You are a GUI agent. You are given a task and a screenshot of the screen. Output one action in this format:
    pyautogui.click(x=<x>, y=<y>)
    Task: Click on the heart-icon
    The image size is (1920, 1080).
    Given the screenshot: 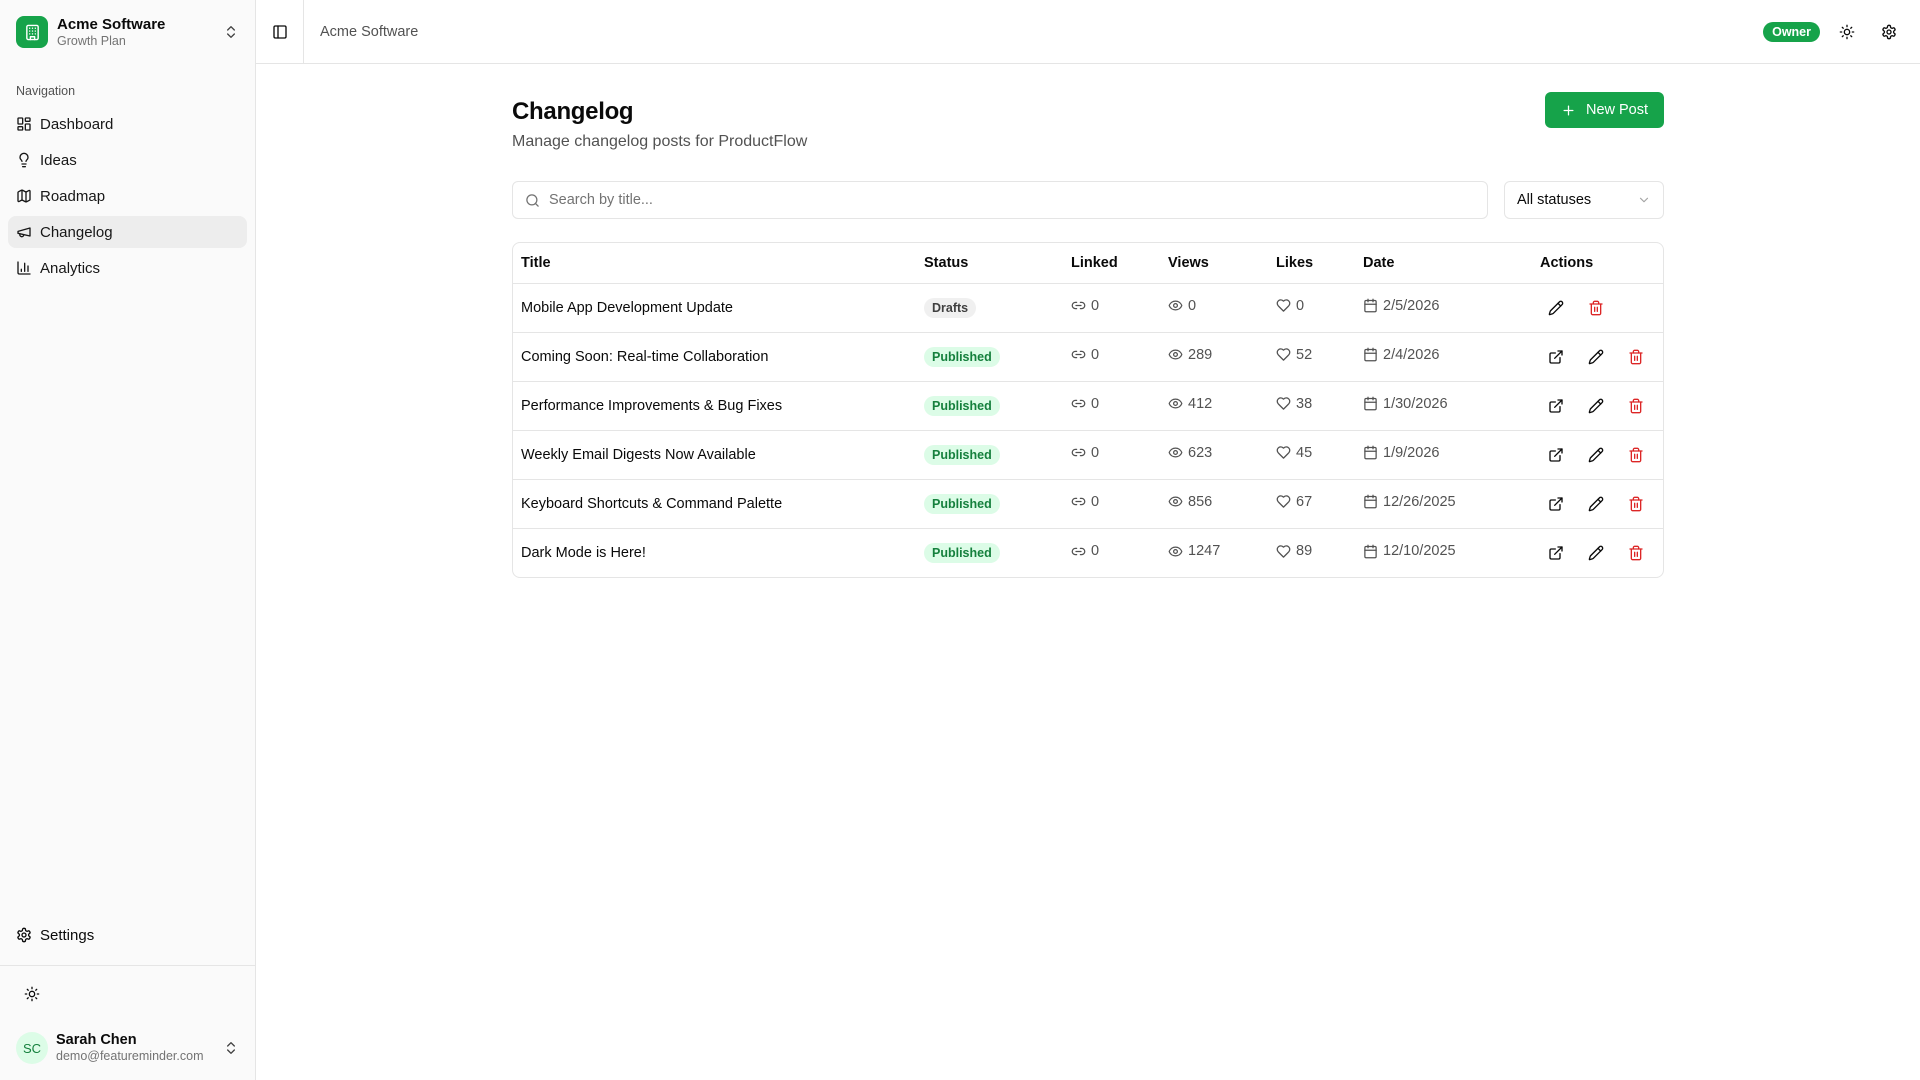 What is the action you would take?
    pyautogui.click(x=1283, y=501)
    